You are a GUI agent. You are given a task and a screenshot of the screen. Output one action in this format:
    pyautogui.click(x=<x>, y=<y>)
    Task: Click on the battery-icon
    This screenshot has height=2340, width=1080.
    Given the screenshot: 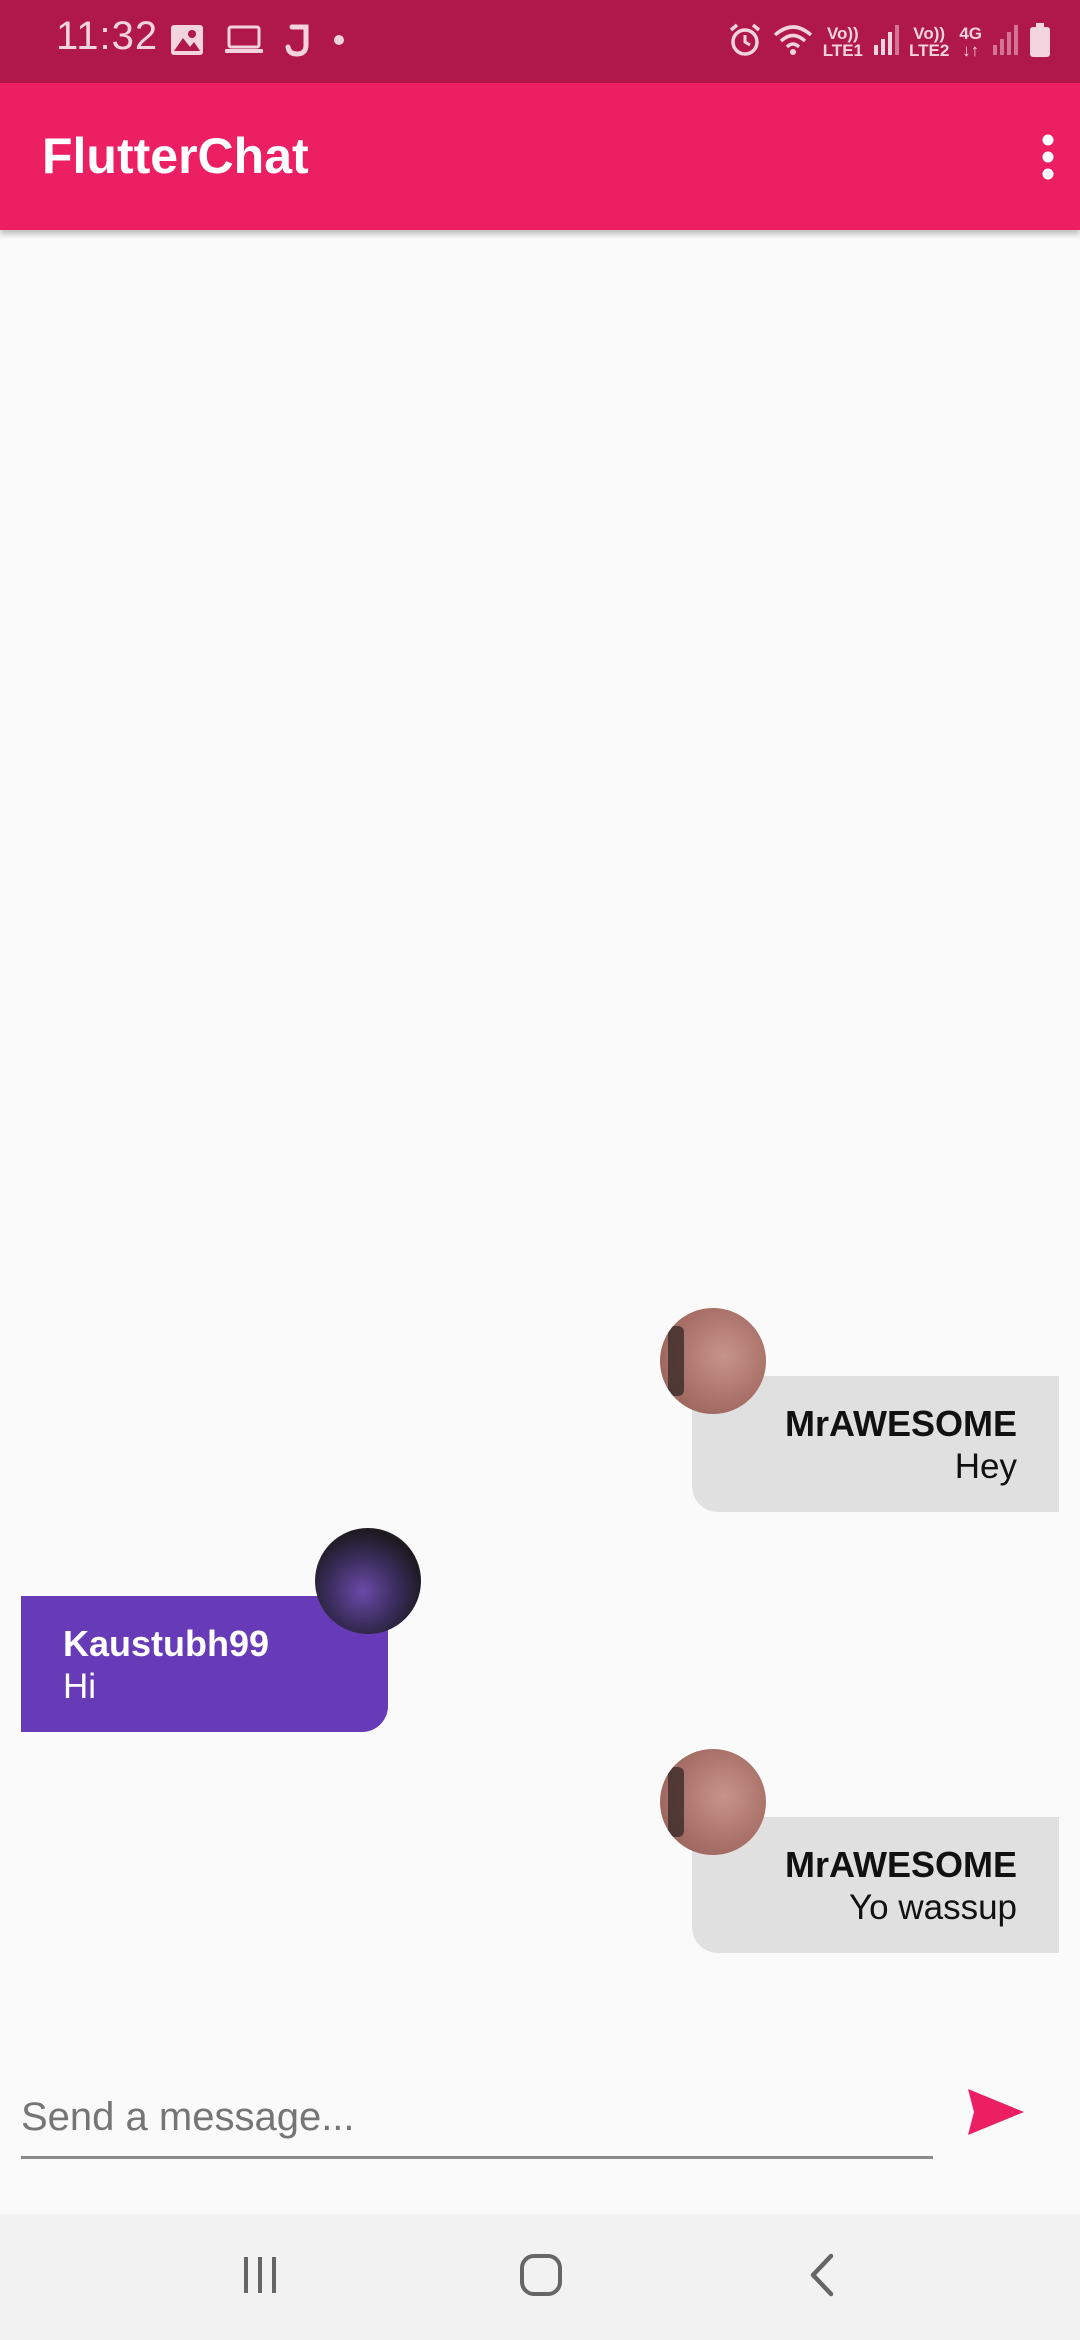 What is the action you would take?
    pyautogui.click(x=1040, y=42)
    